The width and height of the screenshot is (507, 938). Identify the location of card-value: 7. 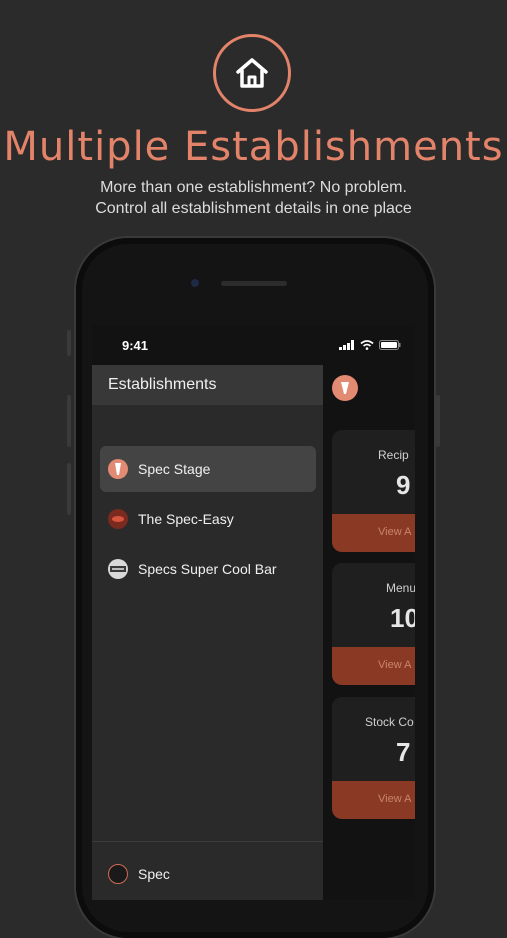
(403, 752).